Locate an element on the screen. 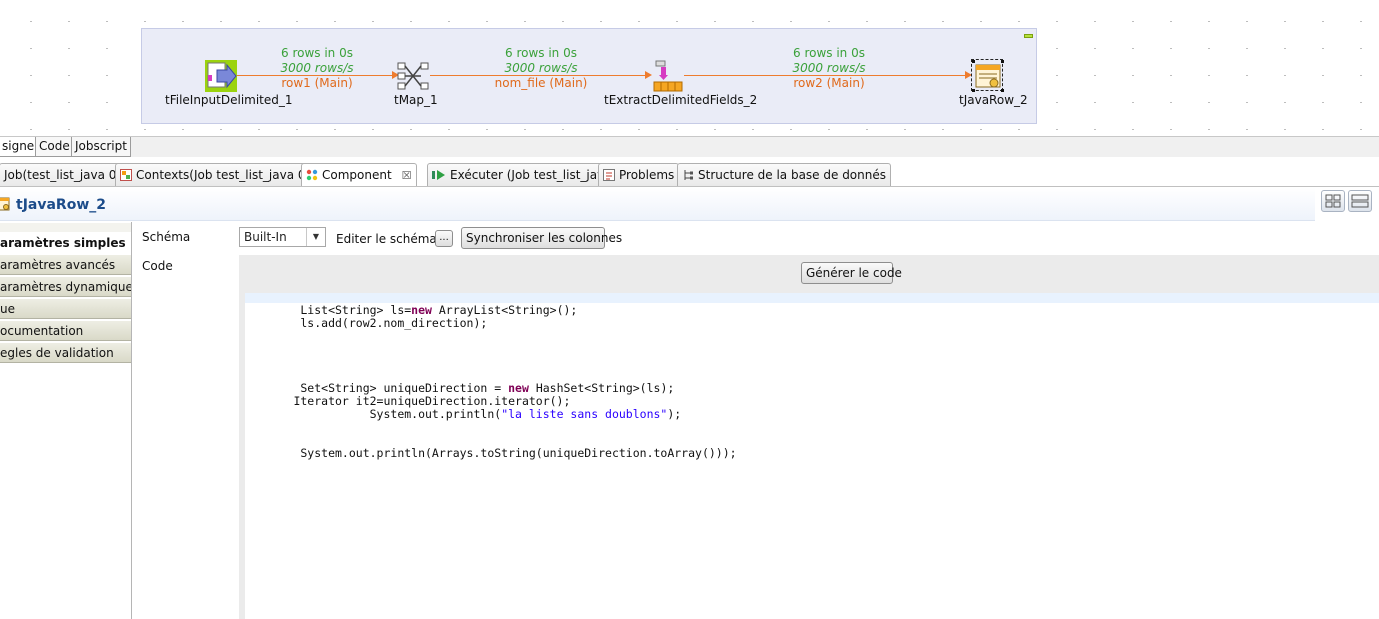 The image size is (1379, 619). tab-executer: Exécuter (Job test_list_java) is located at coordinates (524, 174).